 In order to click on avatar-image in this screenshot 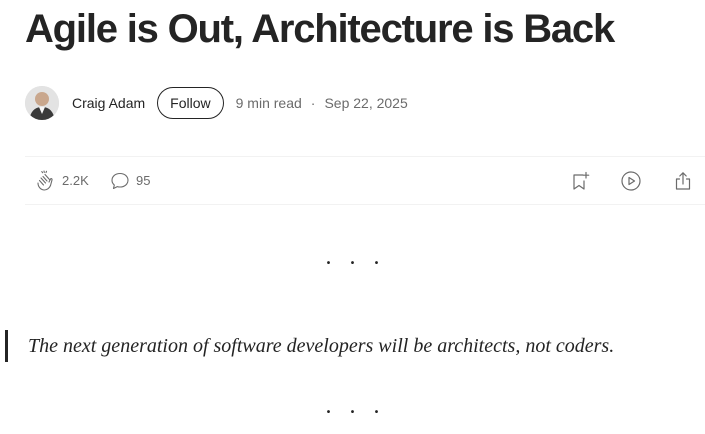, I will do `click(42, 103)`.